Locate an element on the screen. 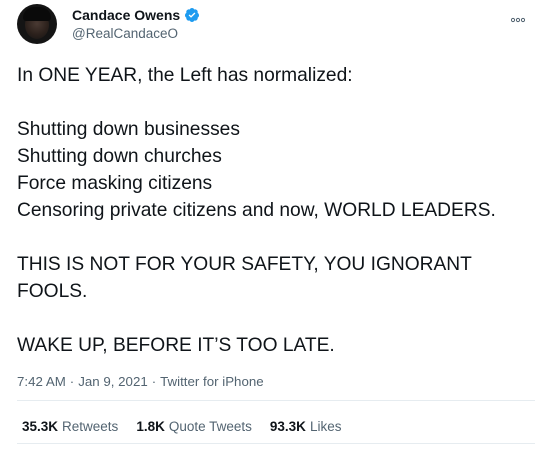 Image resolution: width=535 pixels, height=452 pixels. quote-tweets-count: 1.8K is located at coordinates (150, 426).